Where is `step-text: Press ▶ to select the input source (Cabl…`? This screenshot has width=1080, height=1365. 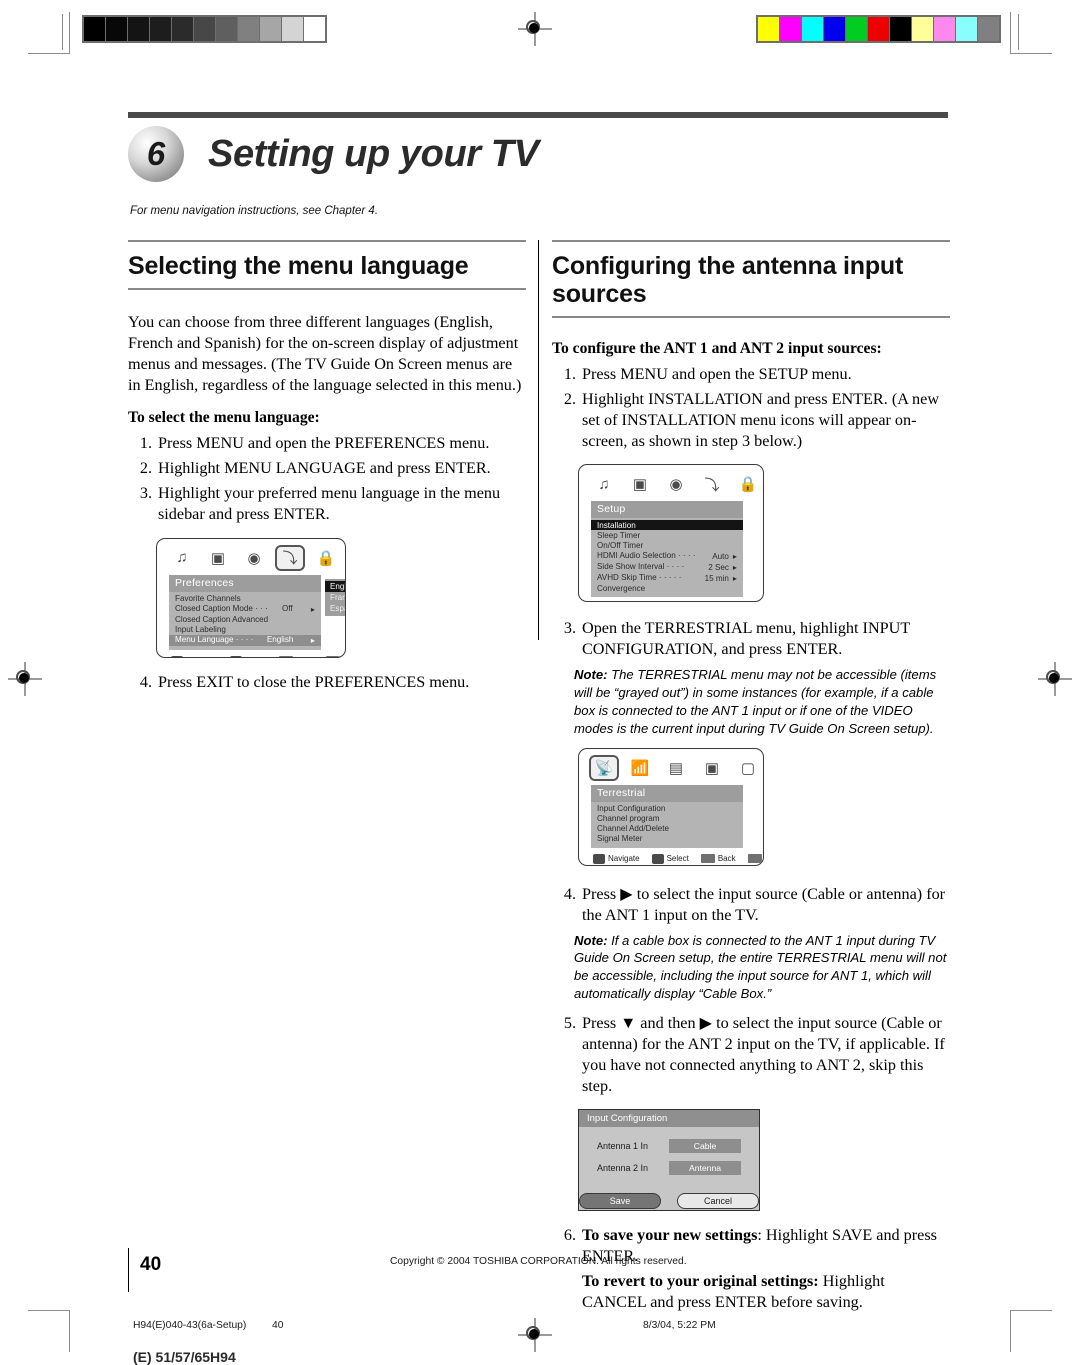
step-text: Press ▶ to select the input source (Cabl… is located at coordinates (764, 904).